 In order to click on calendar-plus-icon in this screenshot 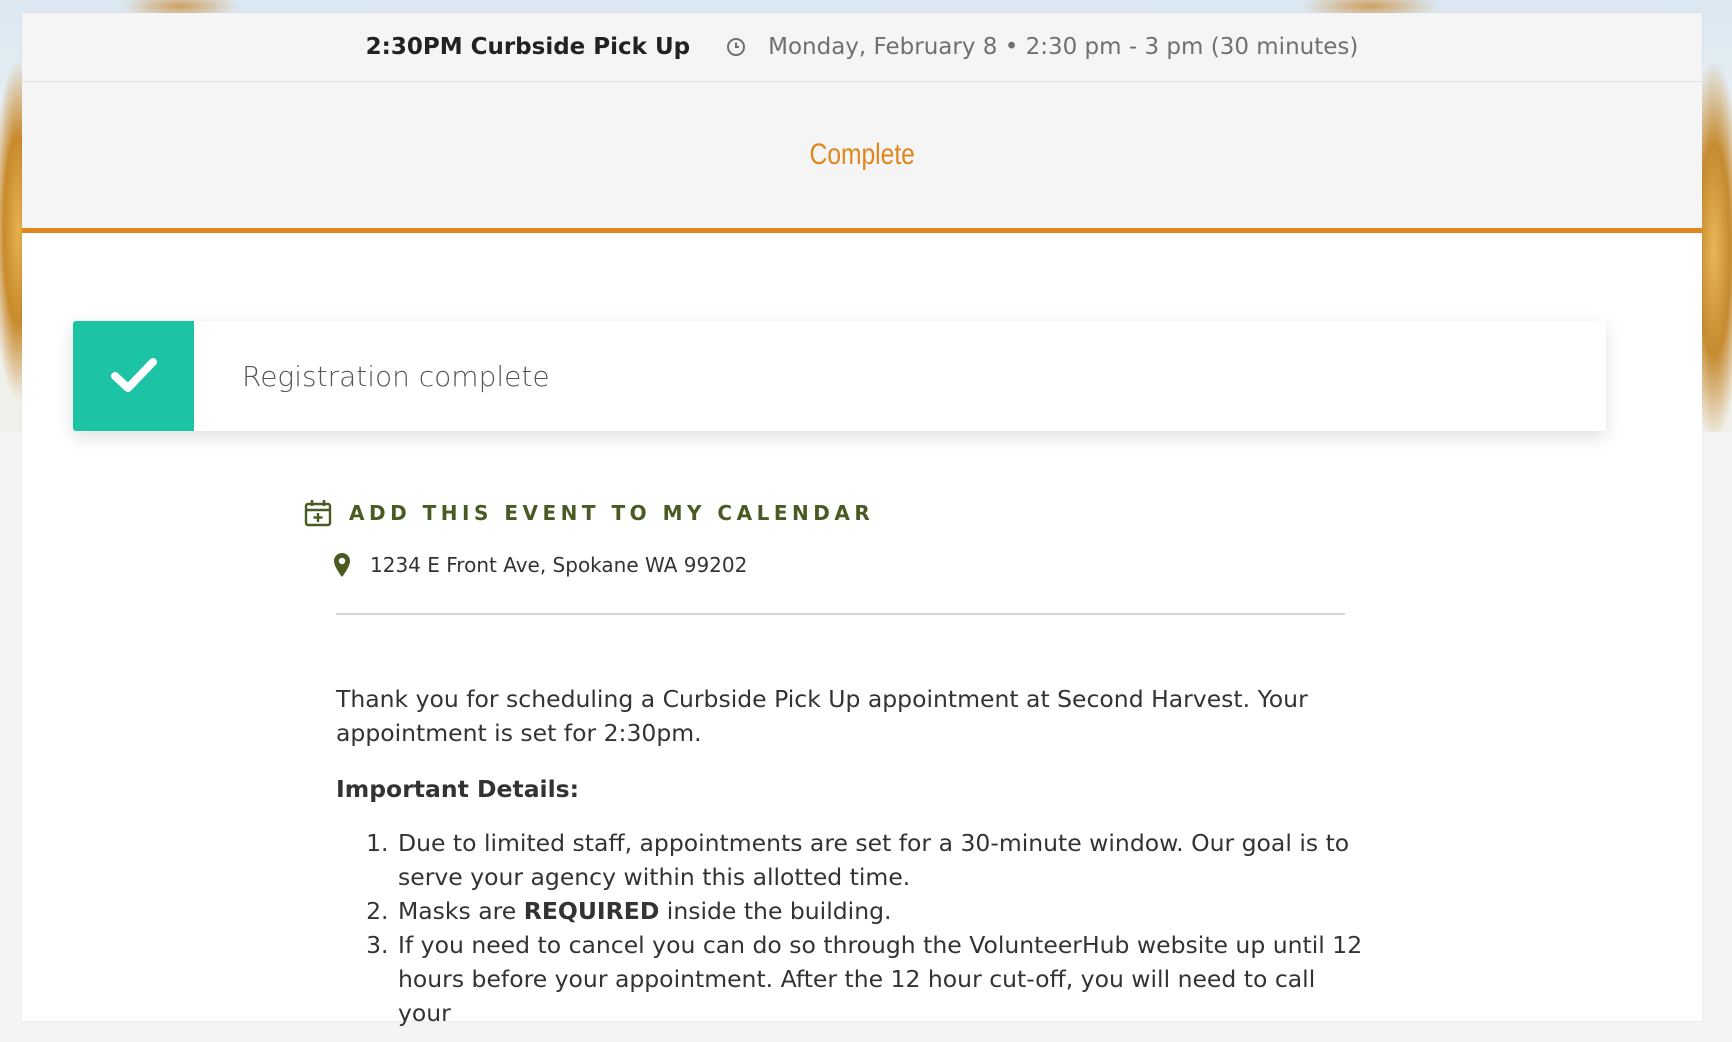, I will do `click(318, 513)`.